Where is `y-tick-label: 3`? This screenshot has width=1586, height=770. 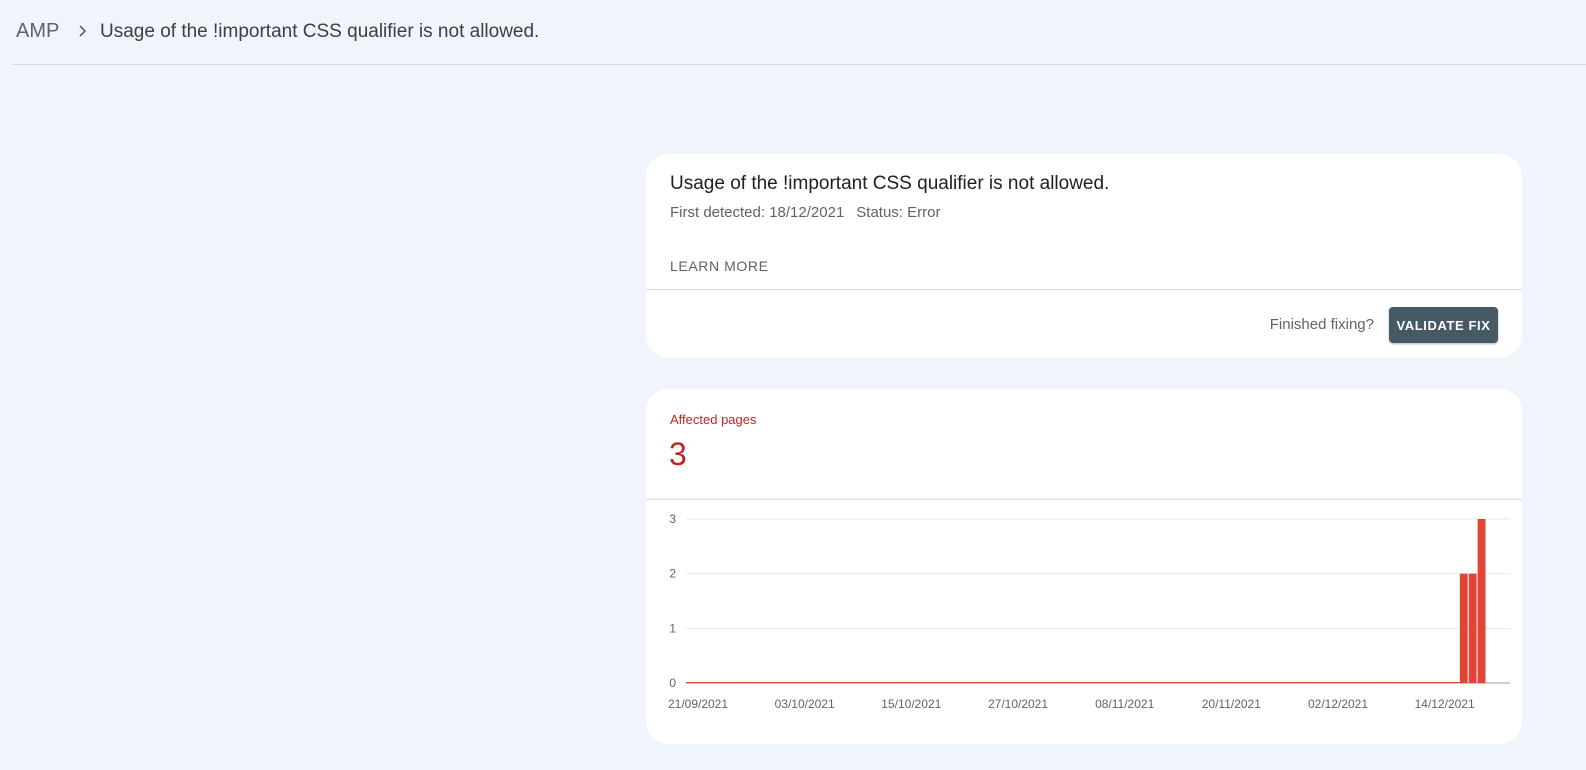 y-tick-label: 3 is located at coordinates (672, 519).